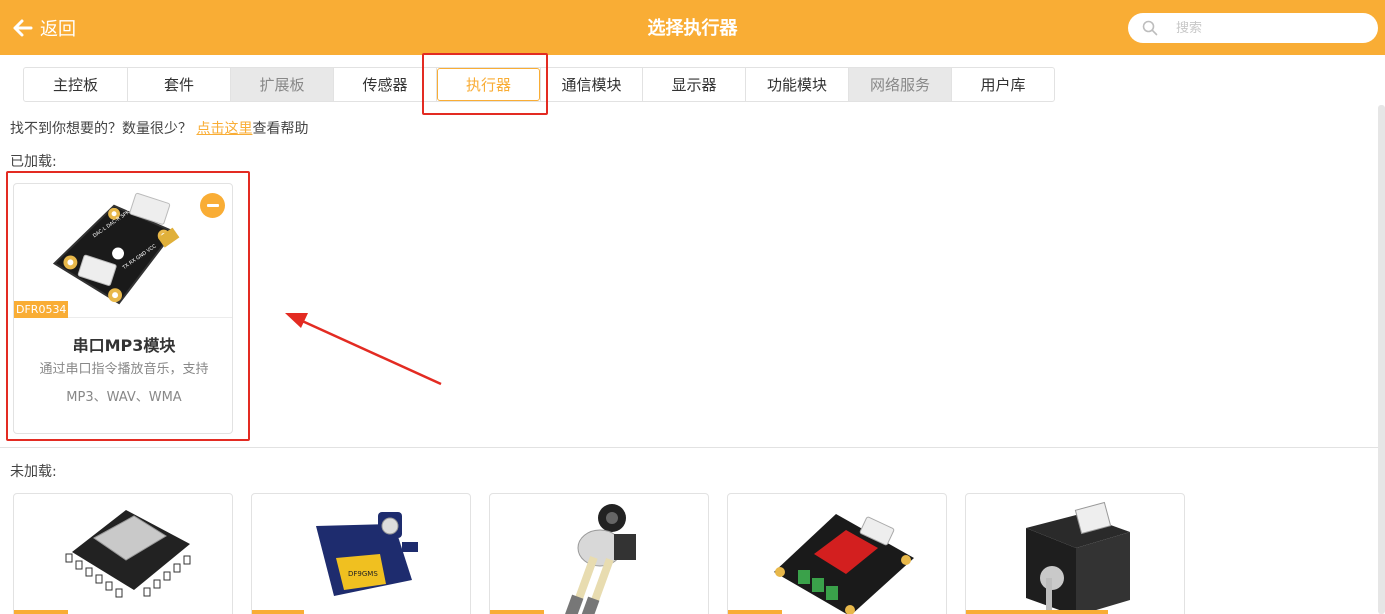  Describe the element at coordinates (363, 574) in the screenshot. I see `svg-text: DF9GMS` at that location.